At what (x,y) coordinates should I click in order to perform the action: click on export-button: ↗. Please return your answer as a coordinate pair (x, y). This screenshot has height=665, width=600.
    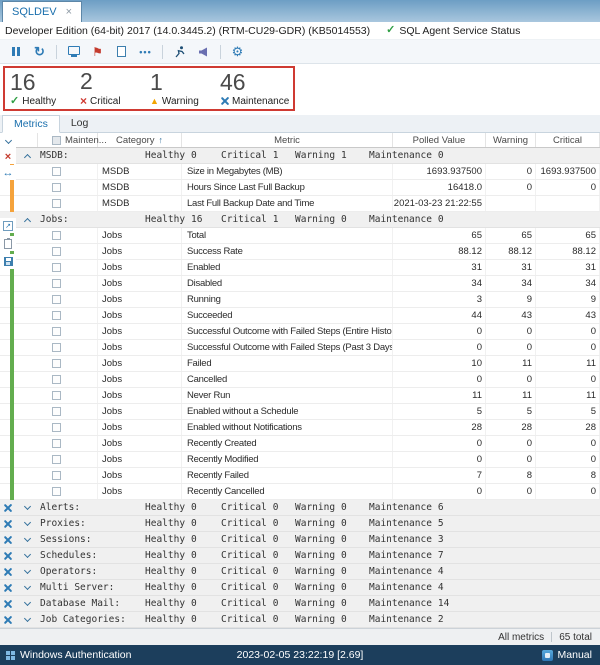
    Looking at the image, I should click on (8, 225).